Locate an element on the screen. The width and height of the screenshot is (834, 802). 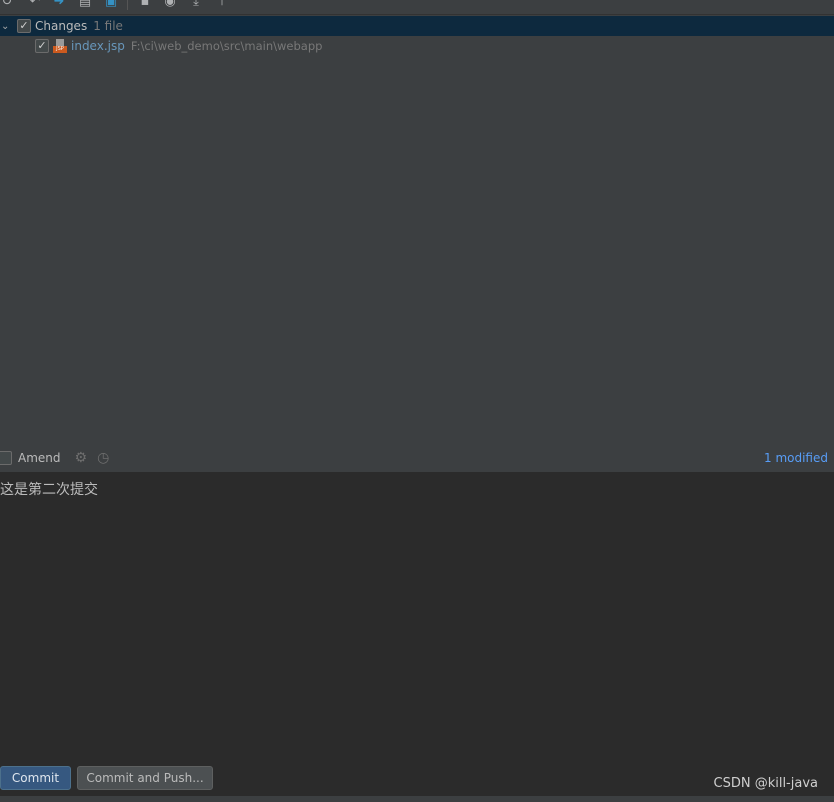
changes-count: 1 file is located at coordinates (108, 26).